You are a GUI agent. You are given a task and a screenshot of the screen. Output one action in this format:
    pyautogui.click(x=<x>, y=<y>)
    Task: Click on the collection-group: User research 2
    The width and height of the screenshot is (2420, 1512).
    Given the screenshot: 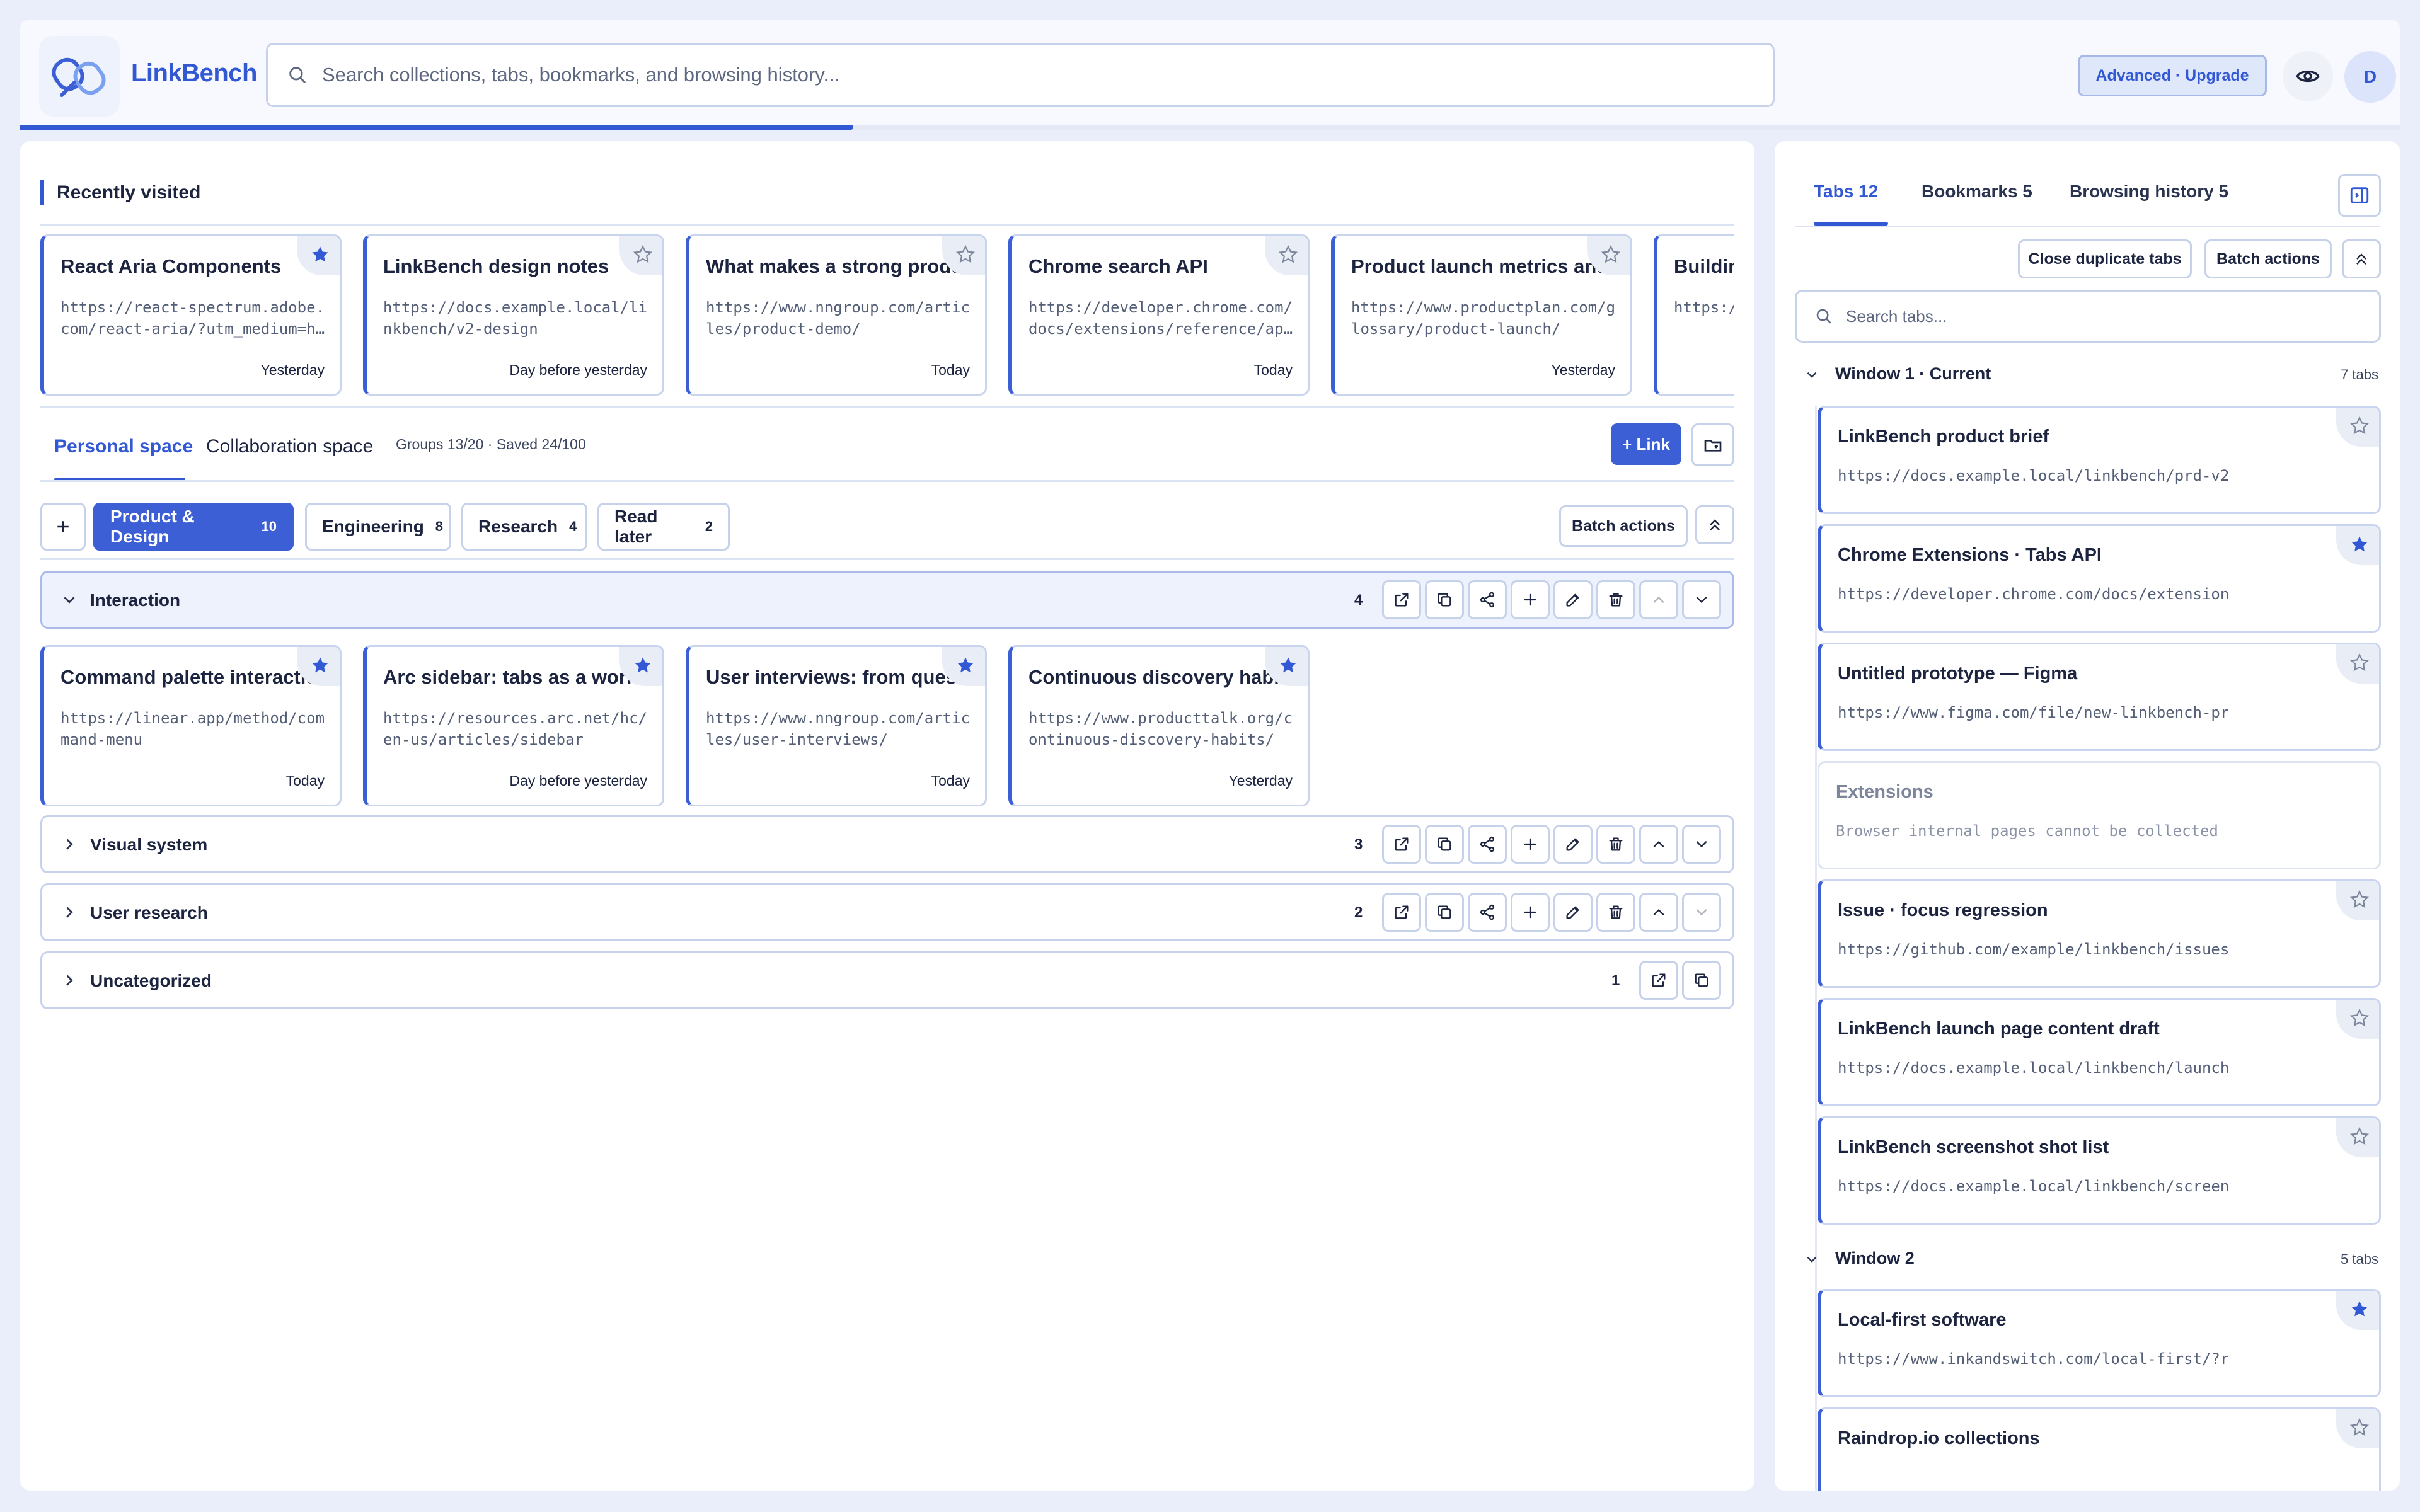 What is the action you would take?
    pyautogui.click(x=887, y=912)
    